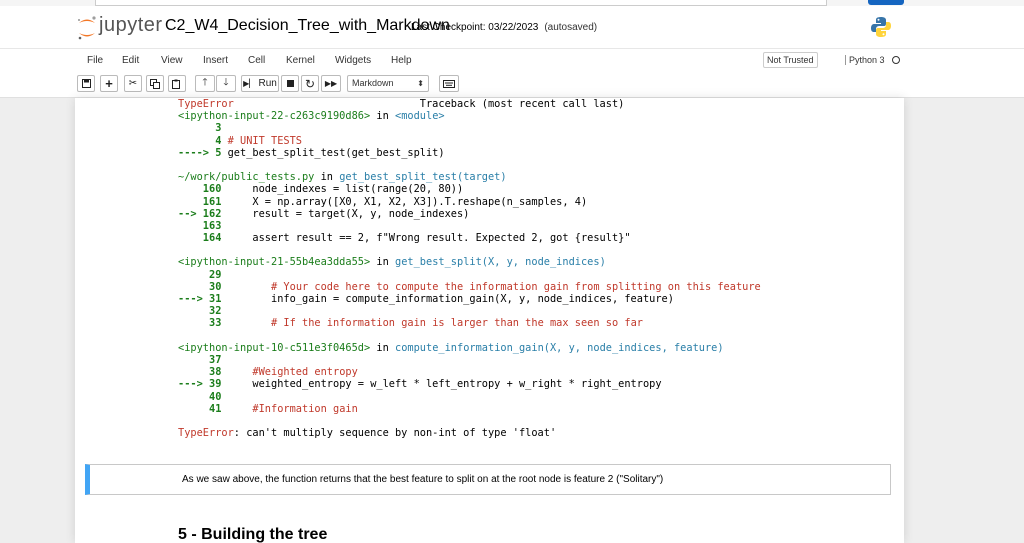 This screenshot has height=543, width=1024. What do you see at coordinates (504, 27) in the screenshot?
I see `checkpoint-status: Last Checkpoint: 03/22/2023 (autosaved)` at bounding box center [504, 27].